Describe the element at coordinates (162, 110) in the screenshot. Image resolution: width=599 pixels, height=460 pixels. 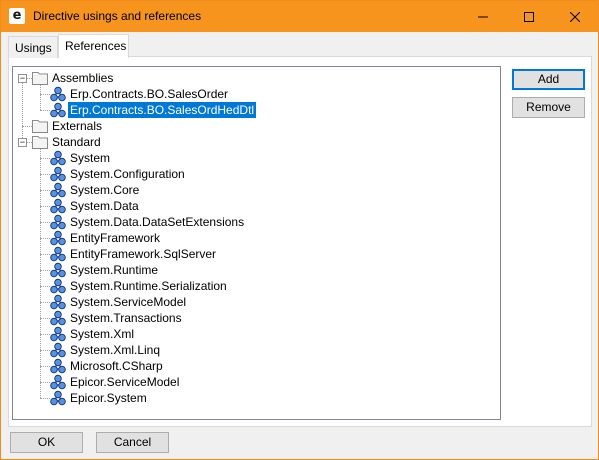
I see `tree-assembly-node: Erp.Contracts.BO.SalesOrdHedDtl` at that location.